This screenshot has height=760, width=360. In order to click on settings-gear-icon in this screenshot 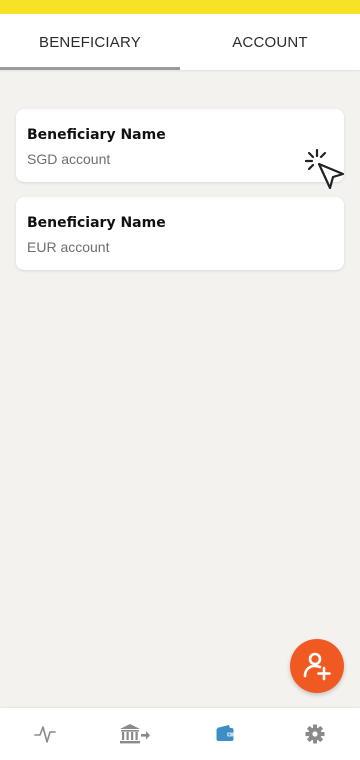, I will do `click(315, 734)`.